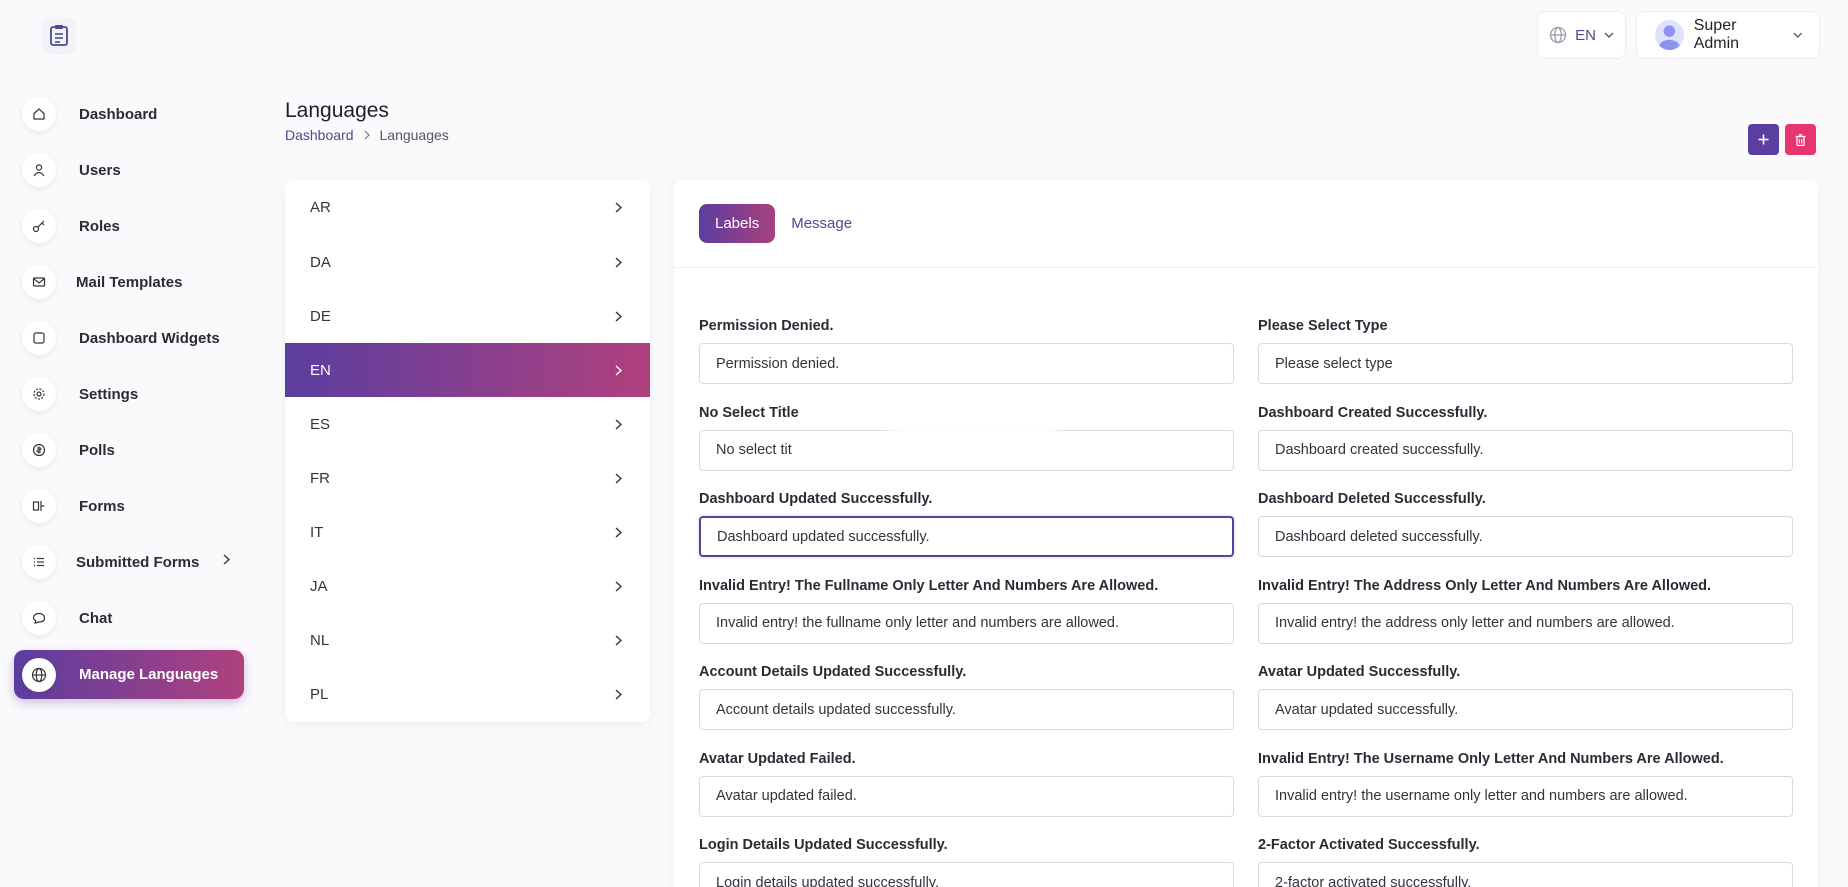 The image size is (1848, 887). Describe the element at coordinates (39, 506) in the screenshot. I see `forms-icon` at that location.